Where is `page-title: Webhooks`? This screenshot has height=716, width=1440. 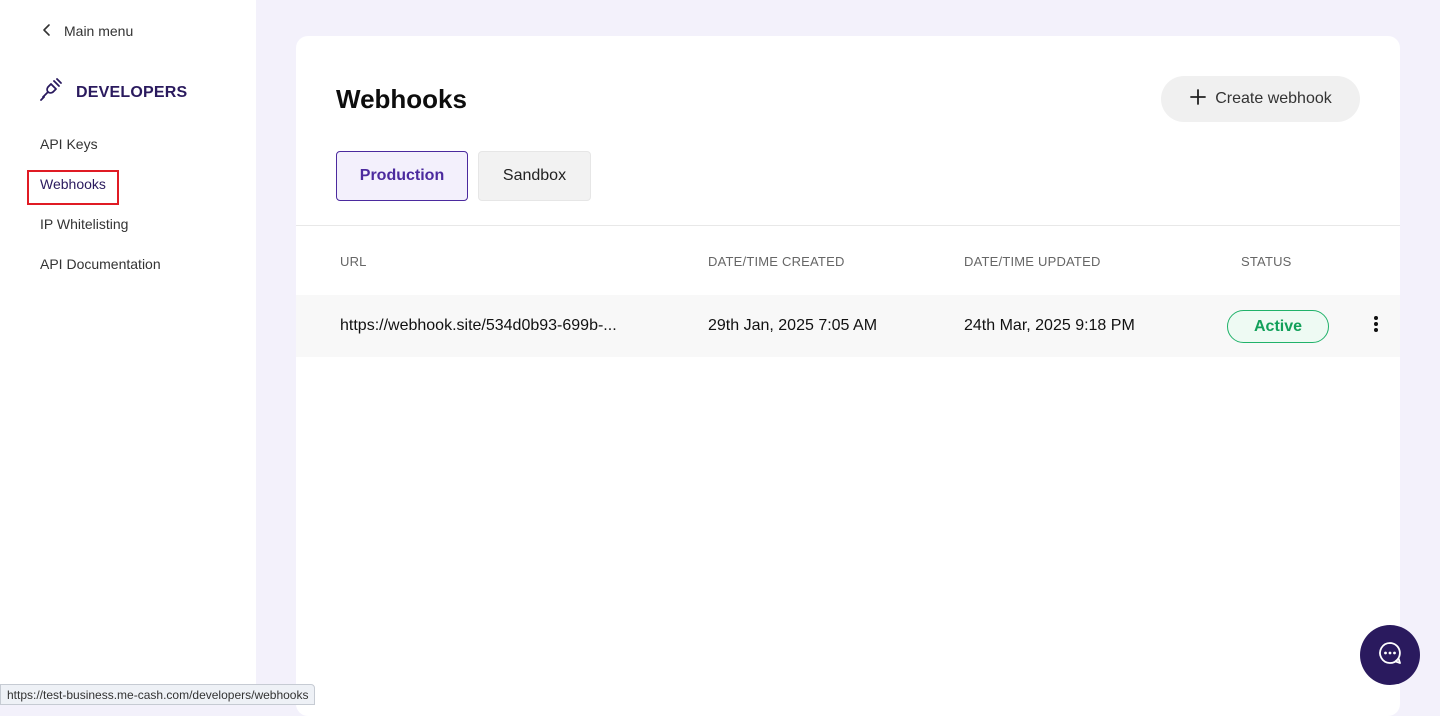
page-title: Webhooks is located at coordinates (401, 99).